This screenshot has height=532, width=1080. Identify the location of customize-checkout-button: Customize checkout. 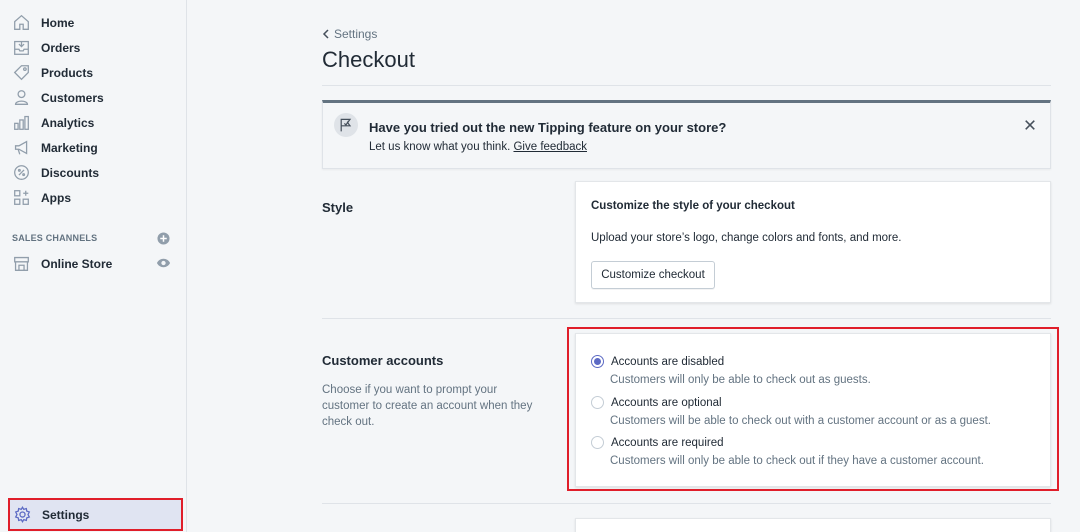
(653, 275).